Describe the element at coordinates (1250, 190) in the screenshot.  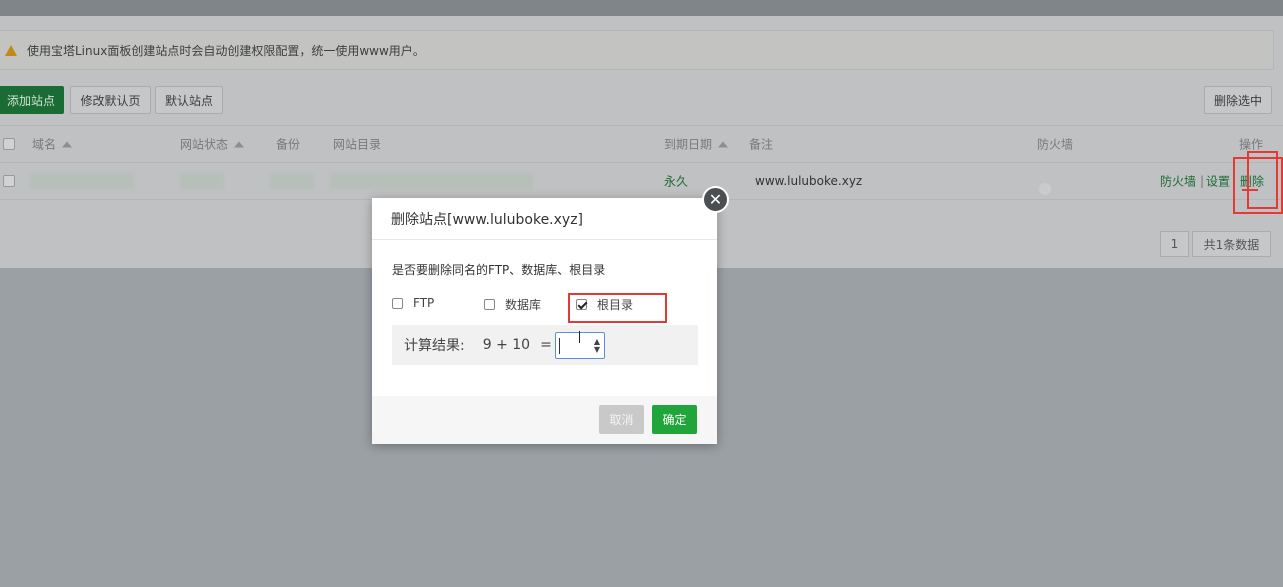
I see `highlight-underline` at that location.